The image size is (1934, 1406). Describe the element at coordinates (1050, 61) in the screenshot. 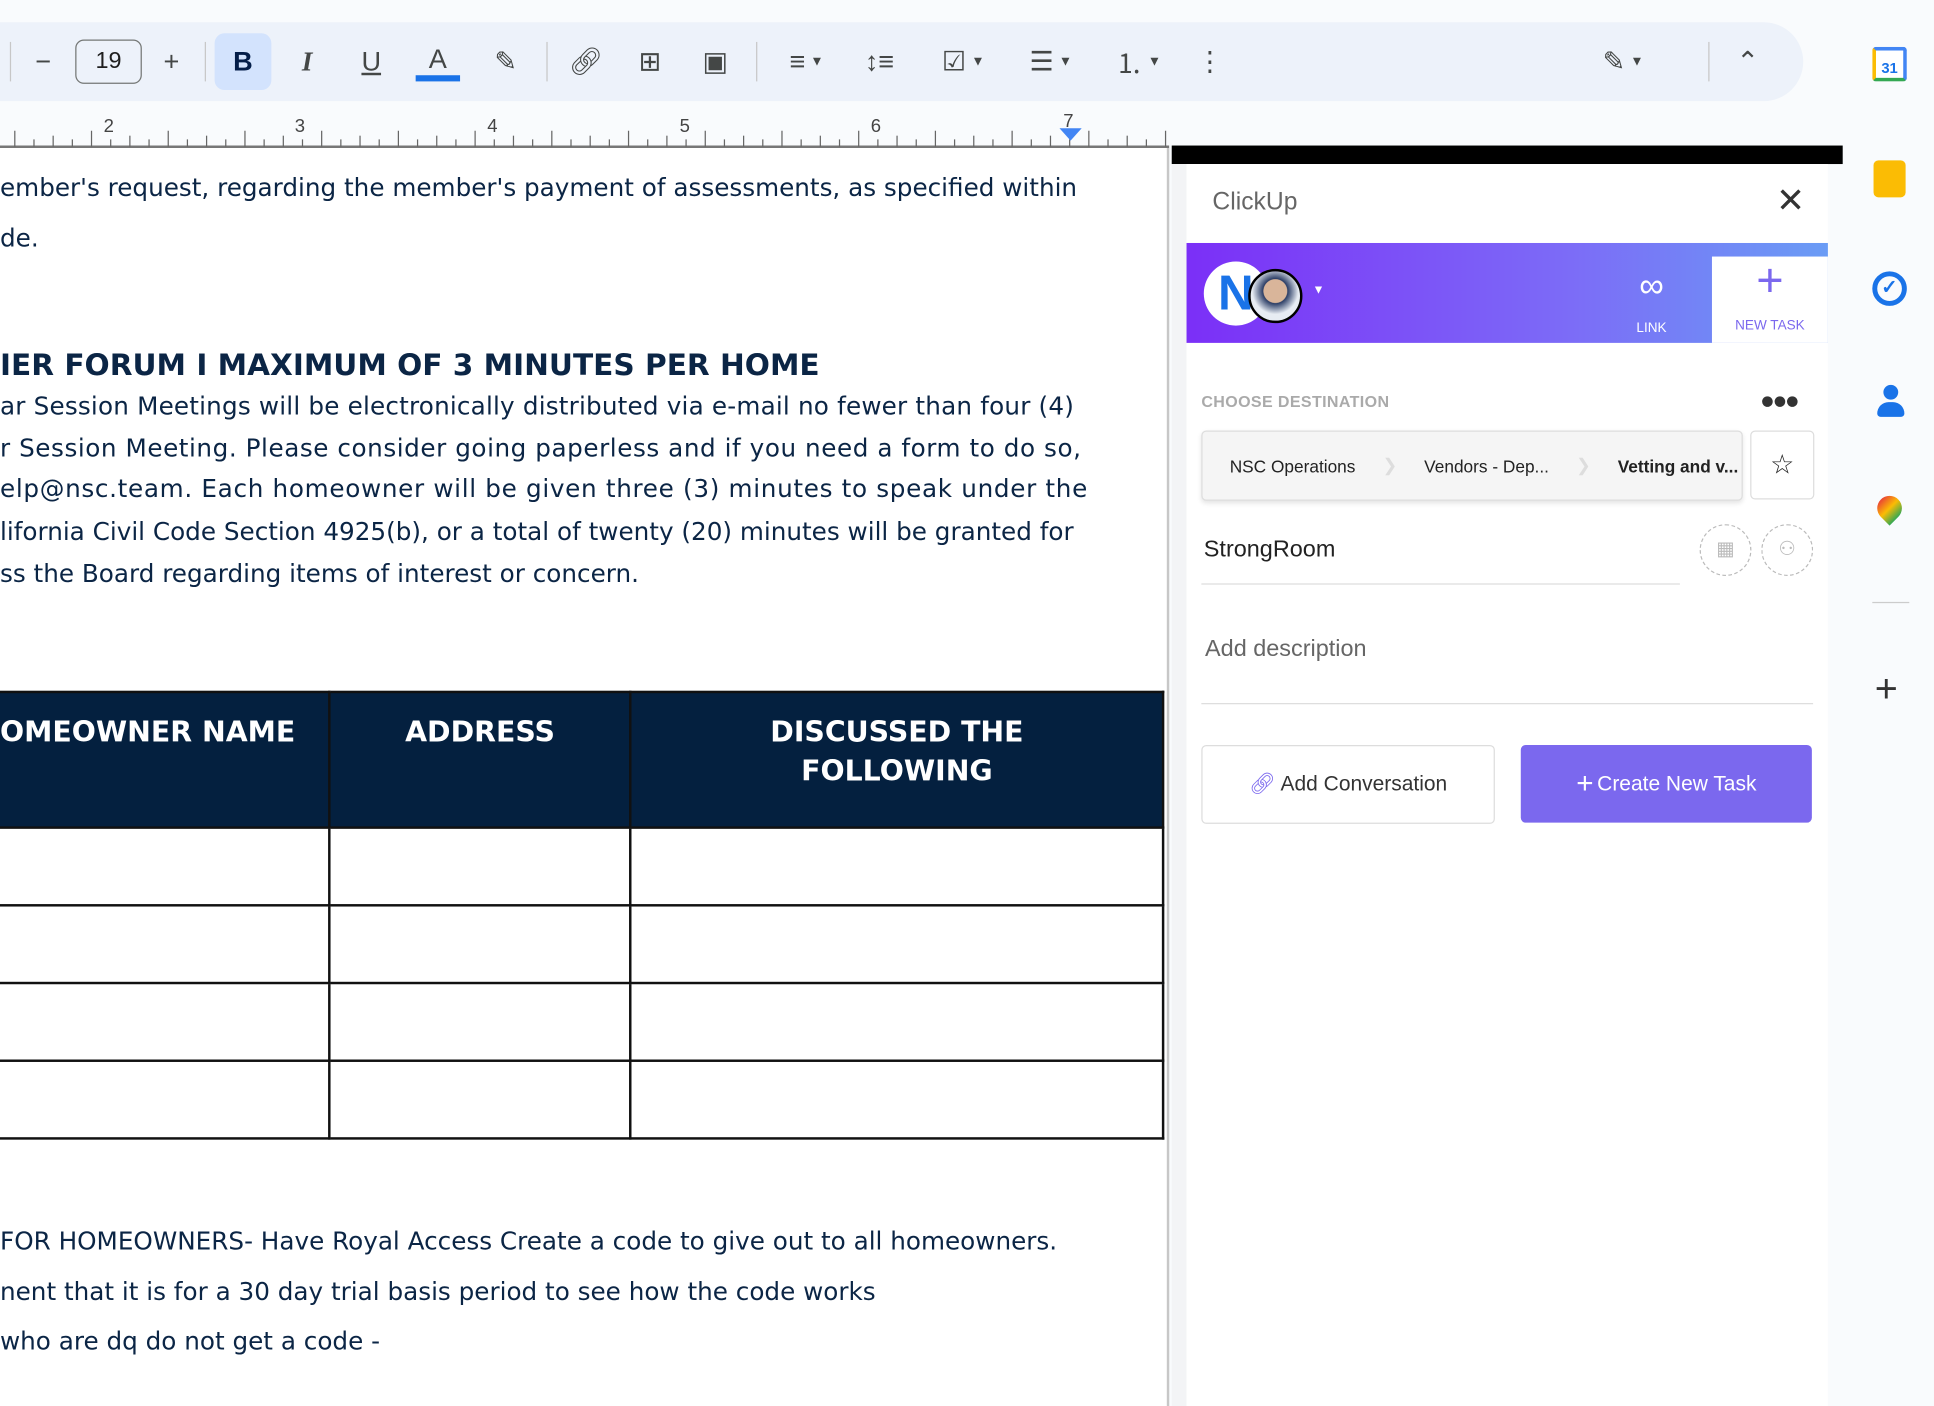

I see `bulleted-list-dropdown: ☰ ▼` at that location.